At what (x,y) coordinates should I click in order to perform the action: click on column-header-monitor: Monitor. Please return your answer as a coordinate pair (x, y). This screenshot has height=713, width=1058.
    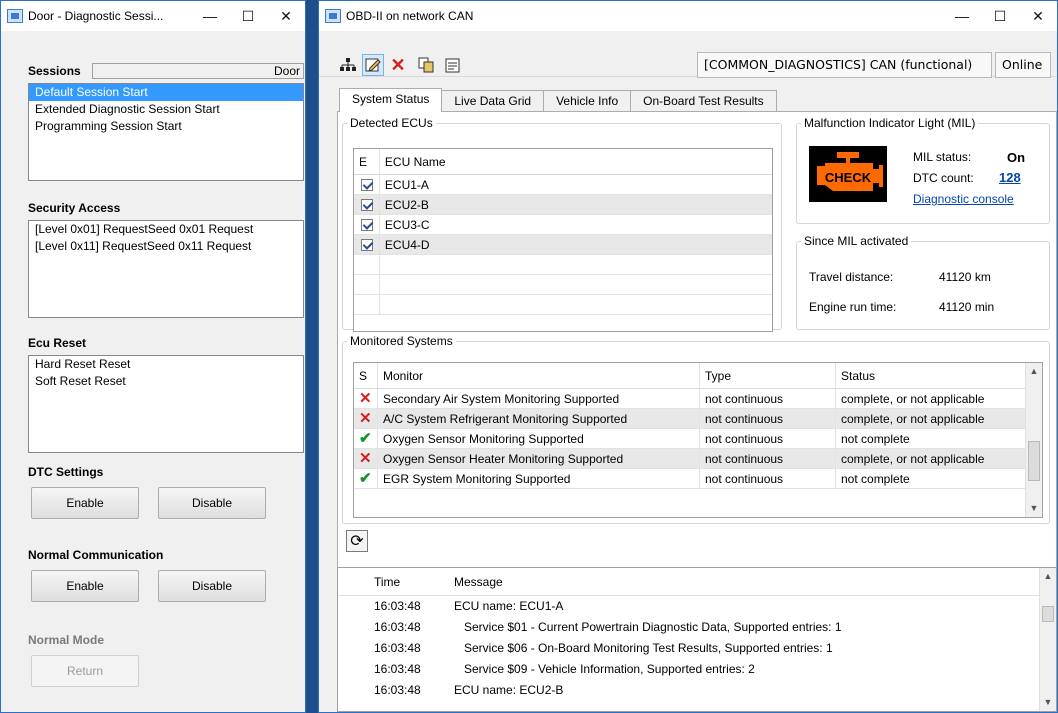
    Looking at the image, I should click on (539, 375).